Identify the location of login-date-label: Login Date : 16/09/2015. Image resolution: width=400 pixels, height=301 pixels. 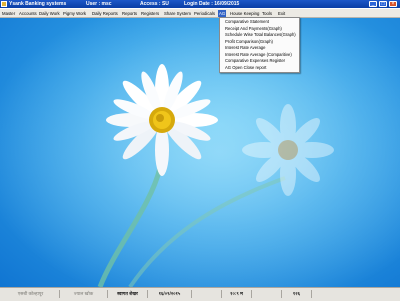
(212, 4).